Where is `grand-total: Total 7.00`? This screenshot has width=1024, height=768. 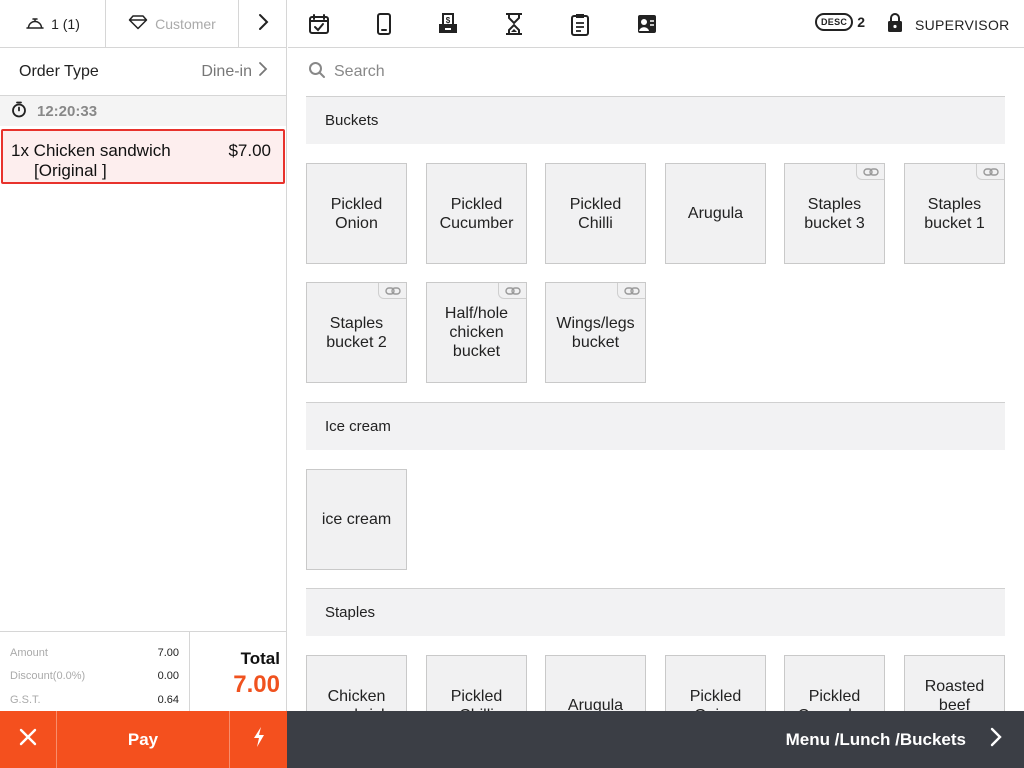
grand-total: Total 7.00 is located at coordinates (238, 671).